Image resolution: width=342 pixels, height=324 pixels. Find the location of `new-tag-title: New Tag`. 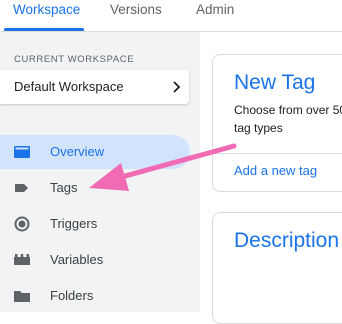

new-tag-title: New Tag is located at coordinates (275, 82).